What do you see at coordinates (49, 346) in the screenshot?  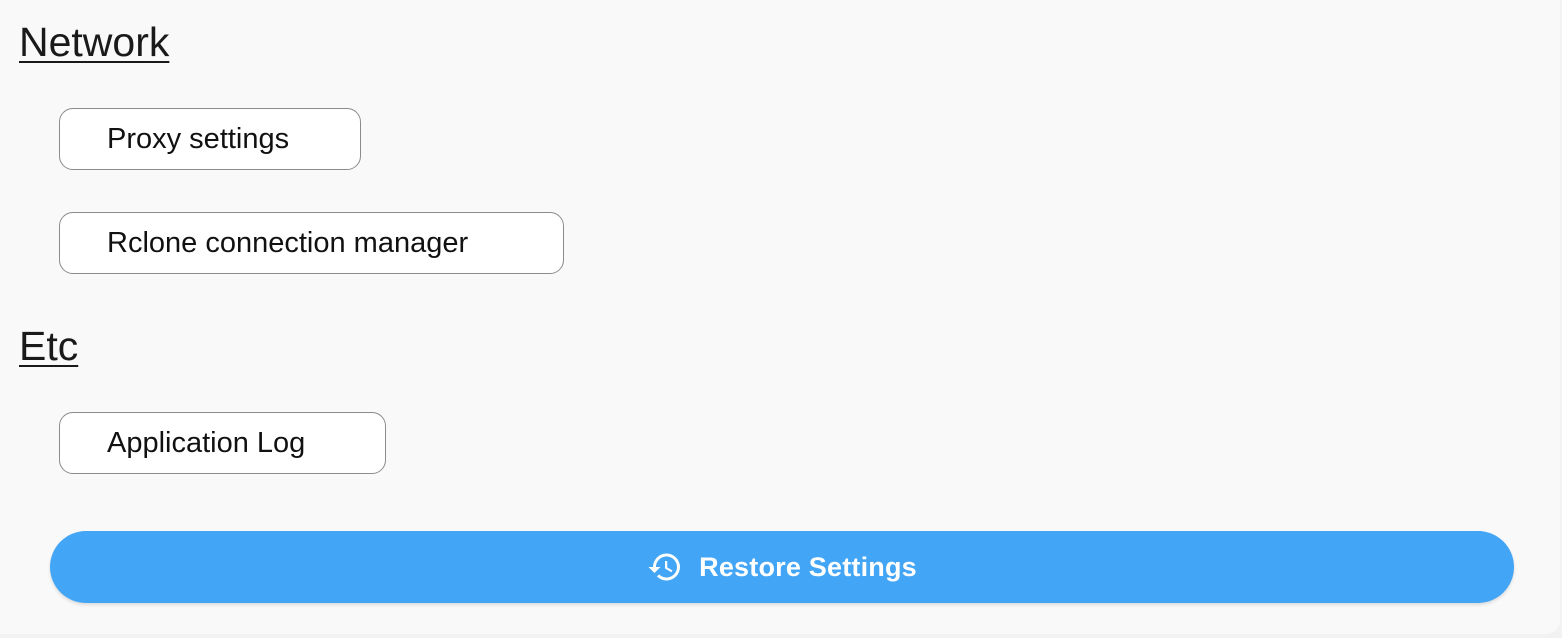 I see `section-title-etc: Etc` at bounding box center [49, 346].